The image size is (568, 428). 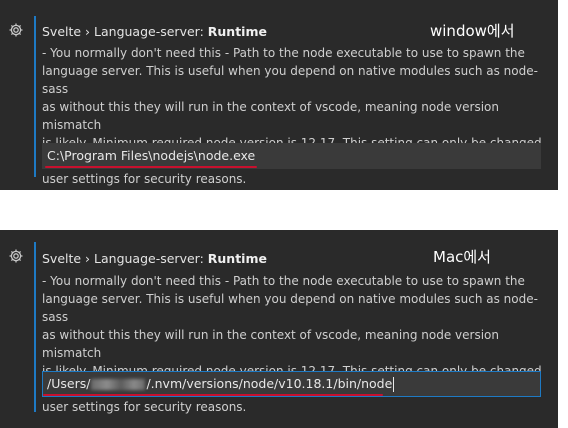 I want to click on runtime-path-value: C:\Program Files\nodejs\node.exe, so click(x=151, y=155).